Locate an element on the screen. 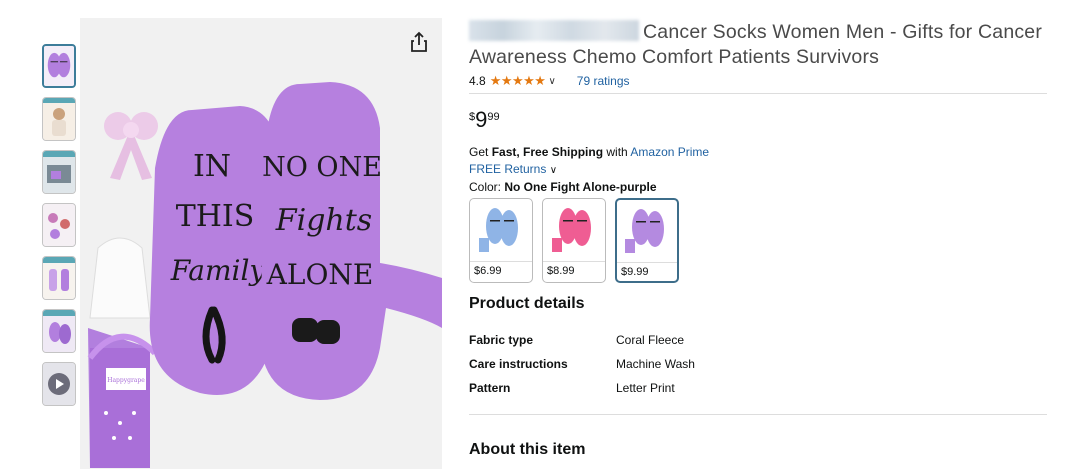  price-fraction: 99 is located at coordinates (493, 117).